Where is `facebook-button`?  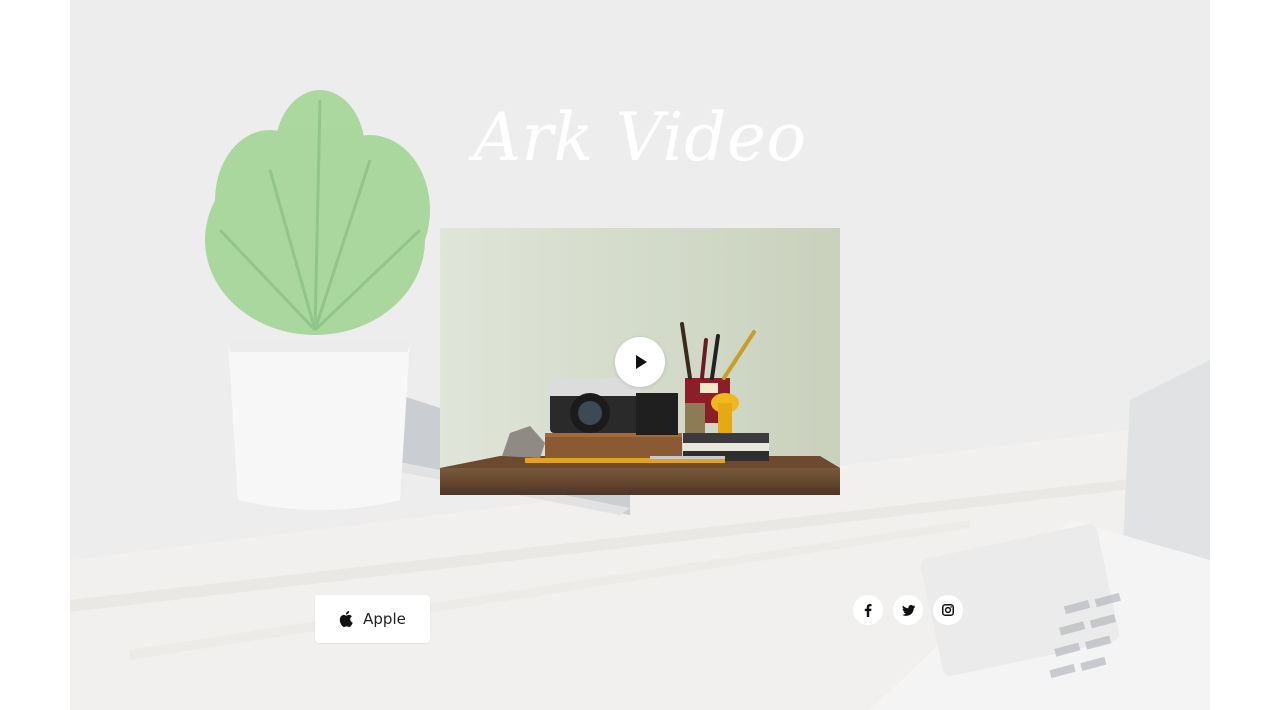 facebook-button is located at coordinates (868, 610).